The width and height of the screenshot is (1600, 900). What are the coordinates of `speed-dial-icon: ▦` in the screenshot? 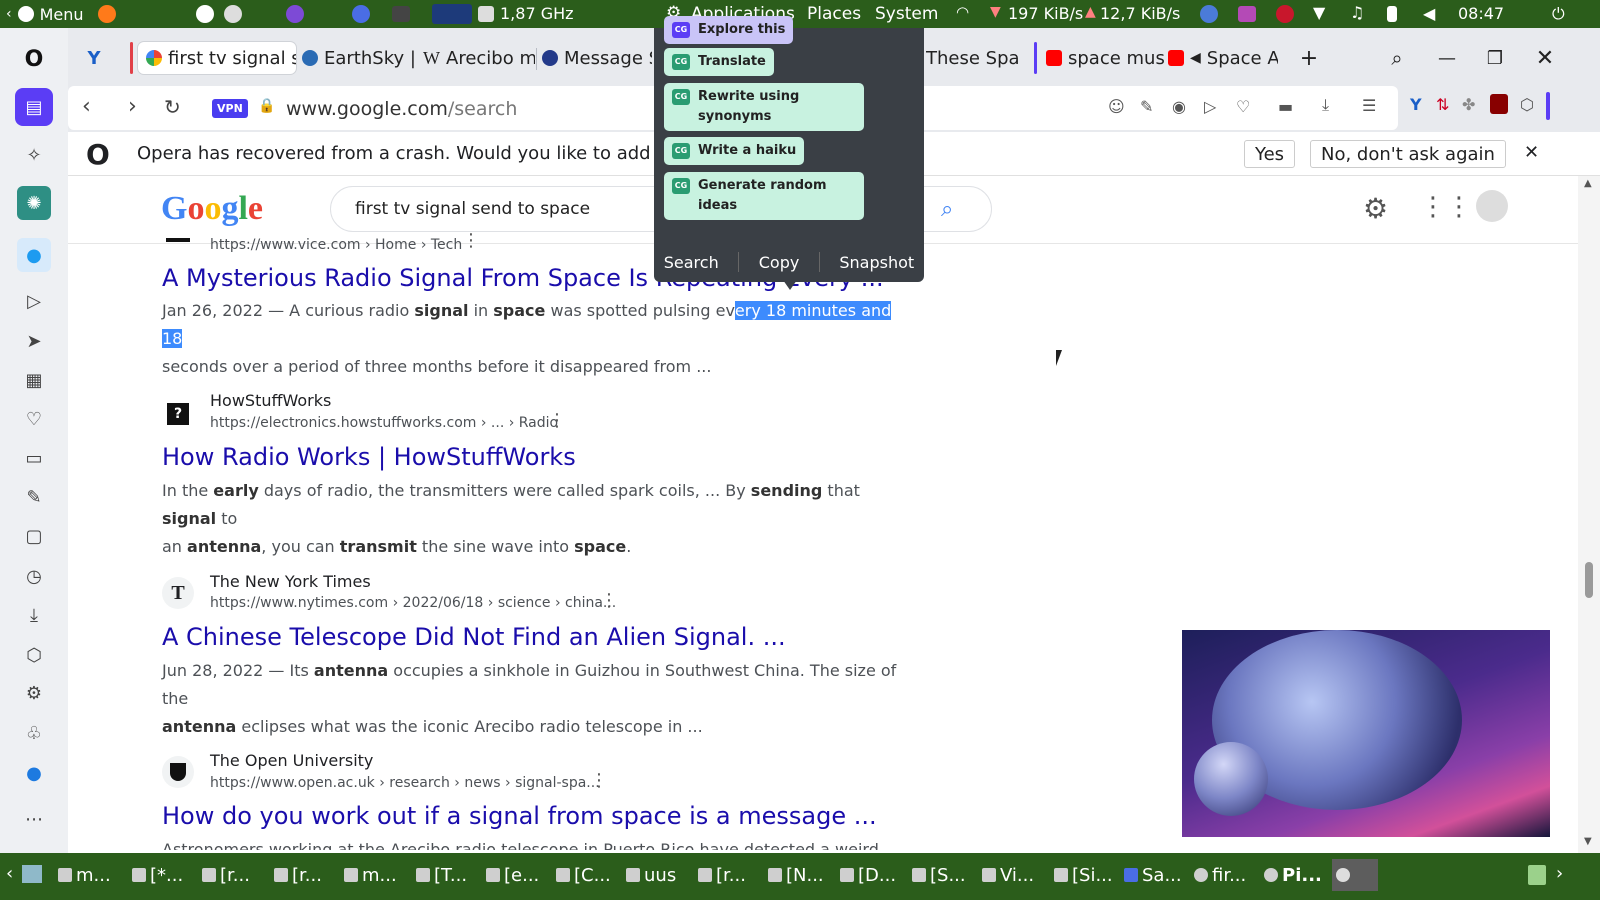 It's located at (34, 380).